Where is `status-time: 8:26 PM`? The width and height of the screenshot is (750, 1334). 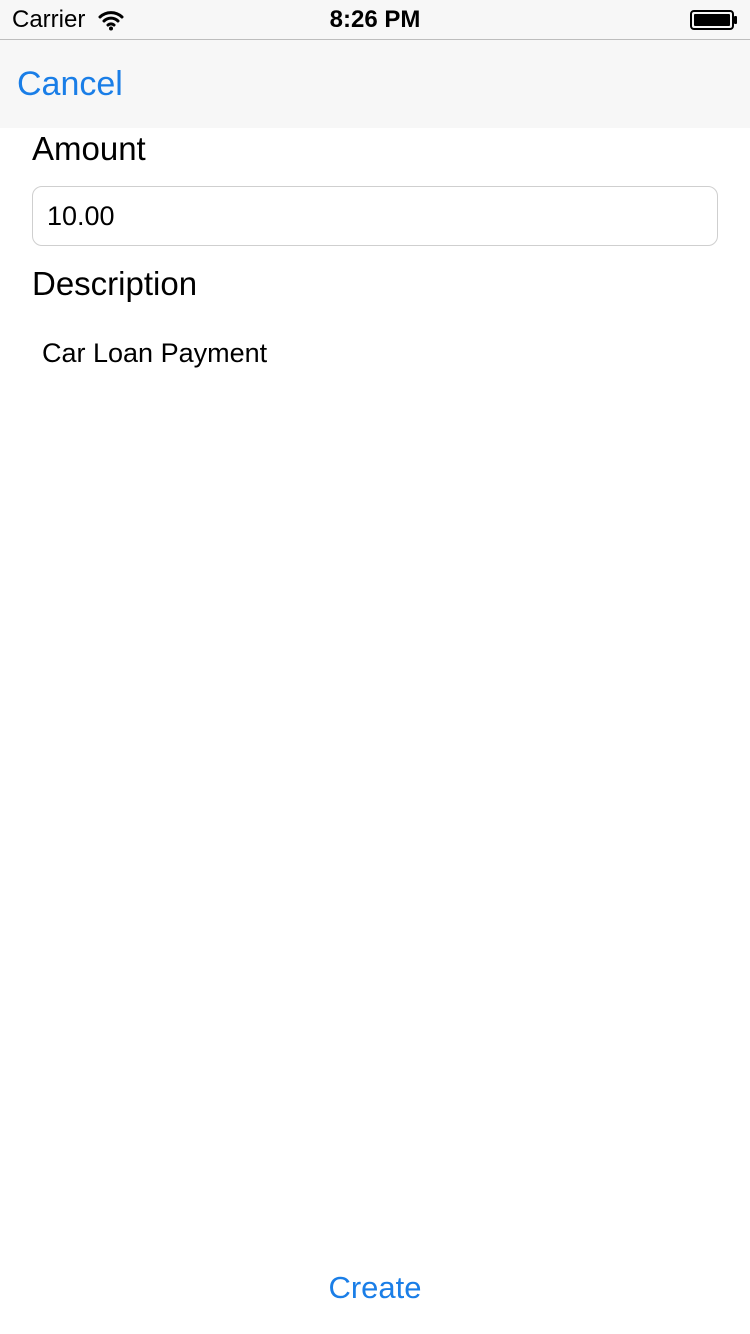
status-time: 8:26 PM is located at coordinates (375, 19).